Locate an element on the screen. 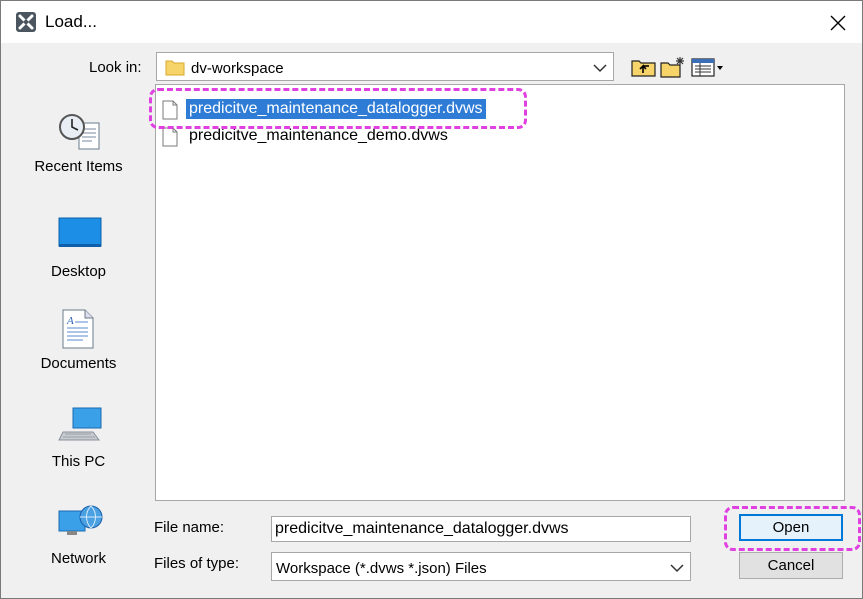  file-name-input: predicitve_maintenance_datalogger.dvws is located at coordinates (481, 529).